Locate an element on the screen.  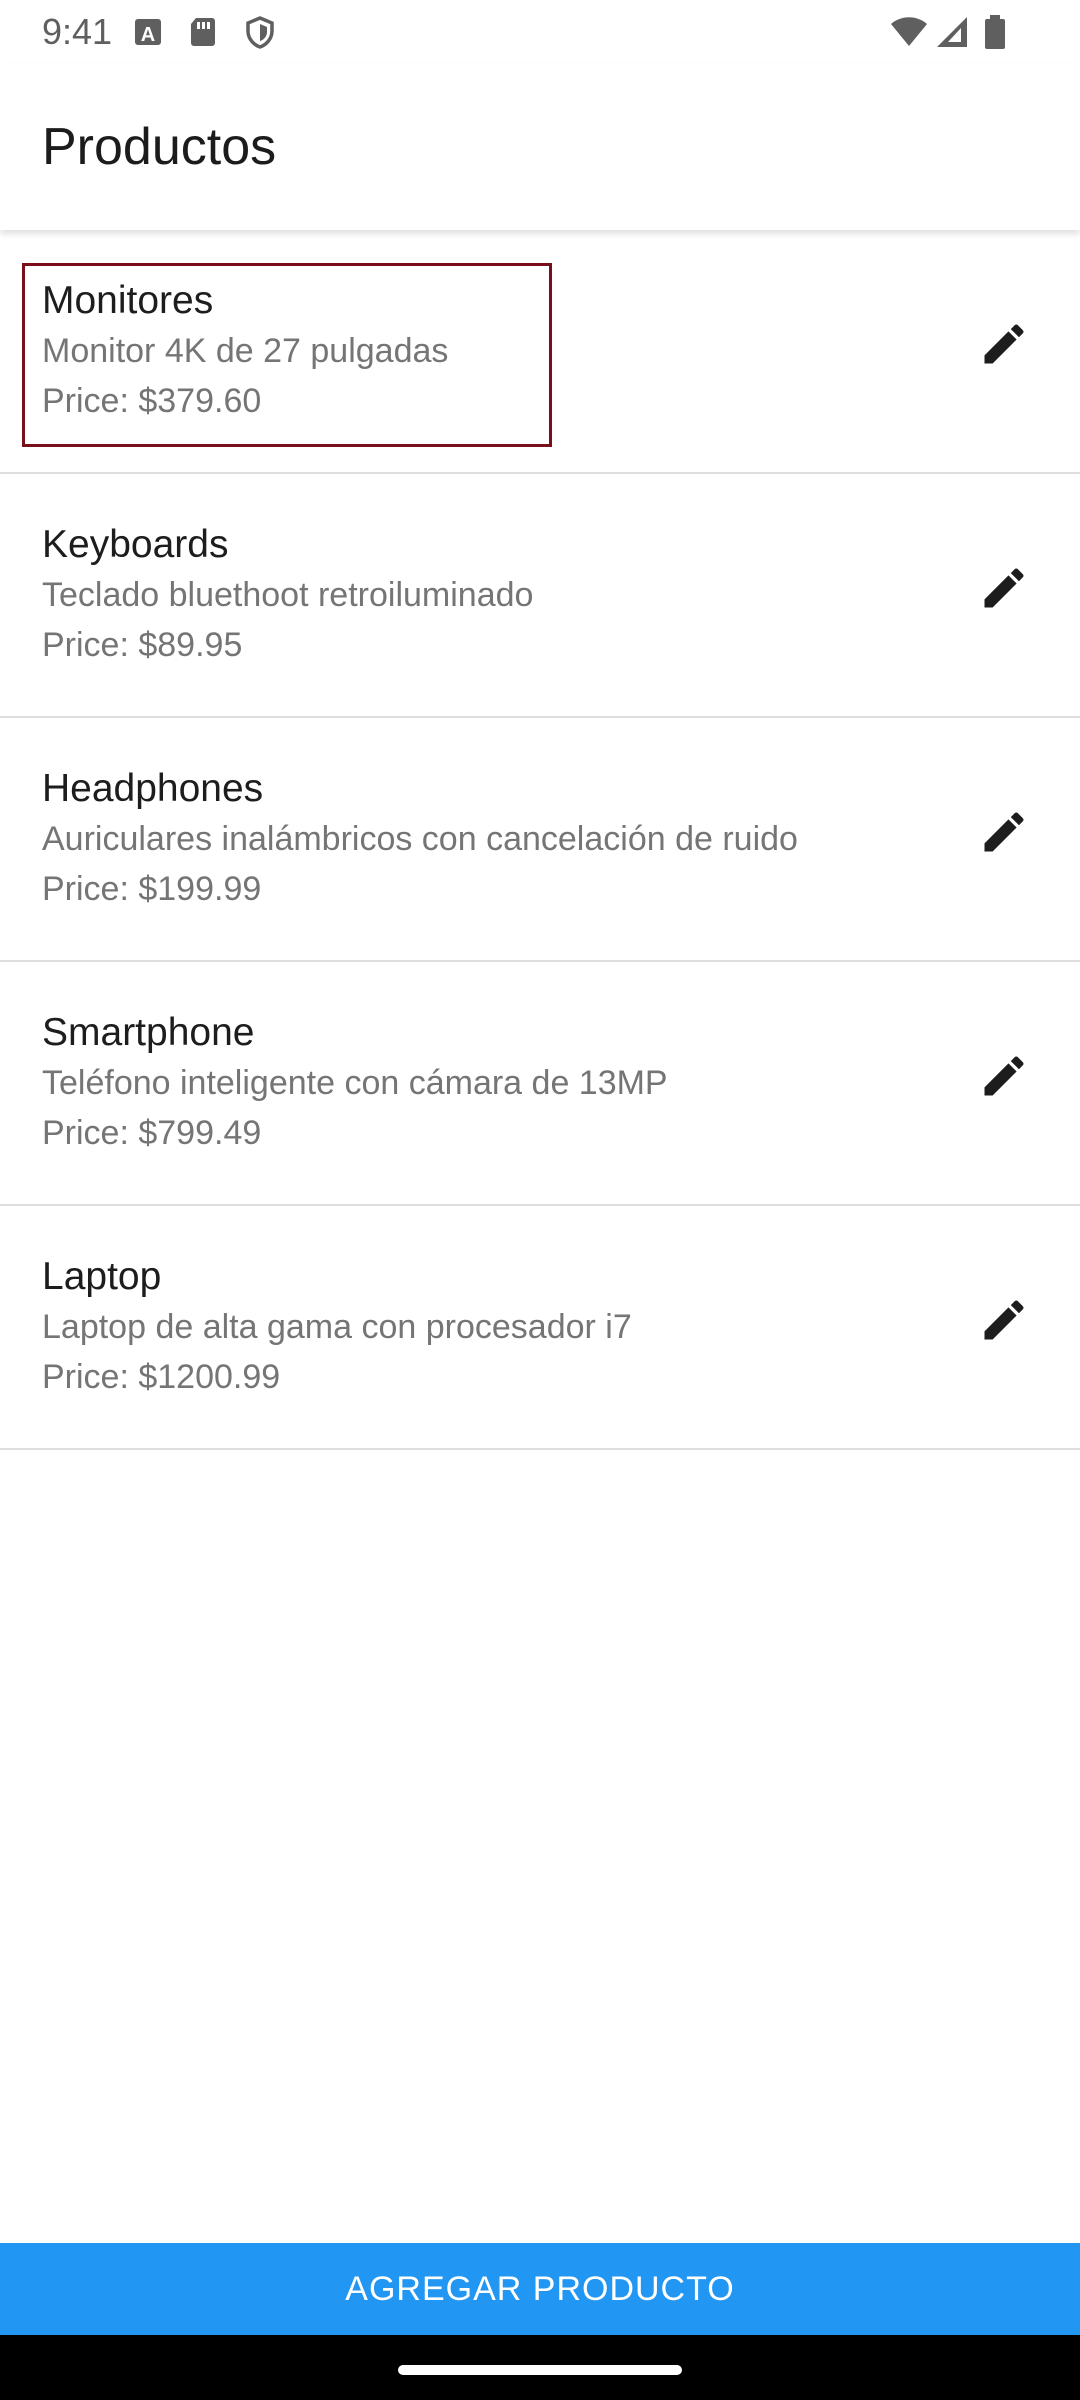
product-price: Price: $1200.99 is located at coordinates (161, 1377).